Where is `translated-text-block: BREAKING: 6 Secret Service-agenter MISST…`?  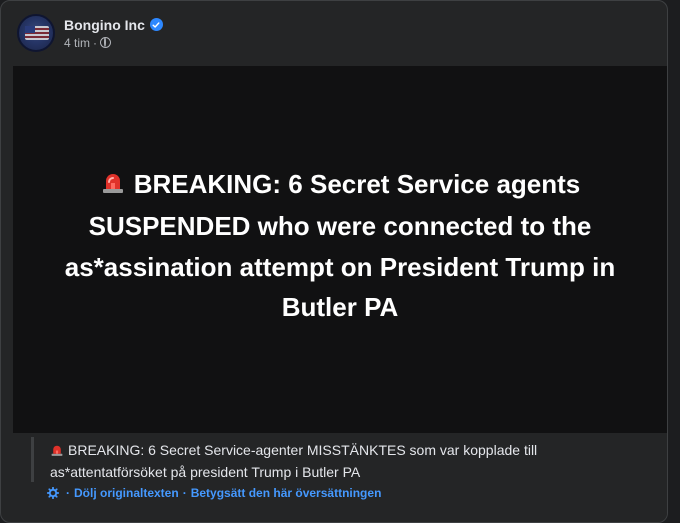 translated-text-block: BREAKING: 6 Secret Service-agenter MISST… is located at coordinates (340, 459).